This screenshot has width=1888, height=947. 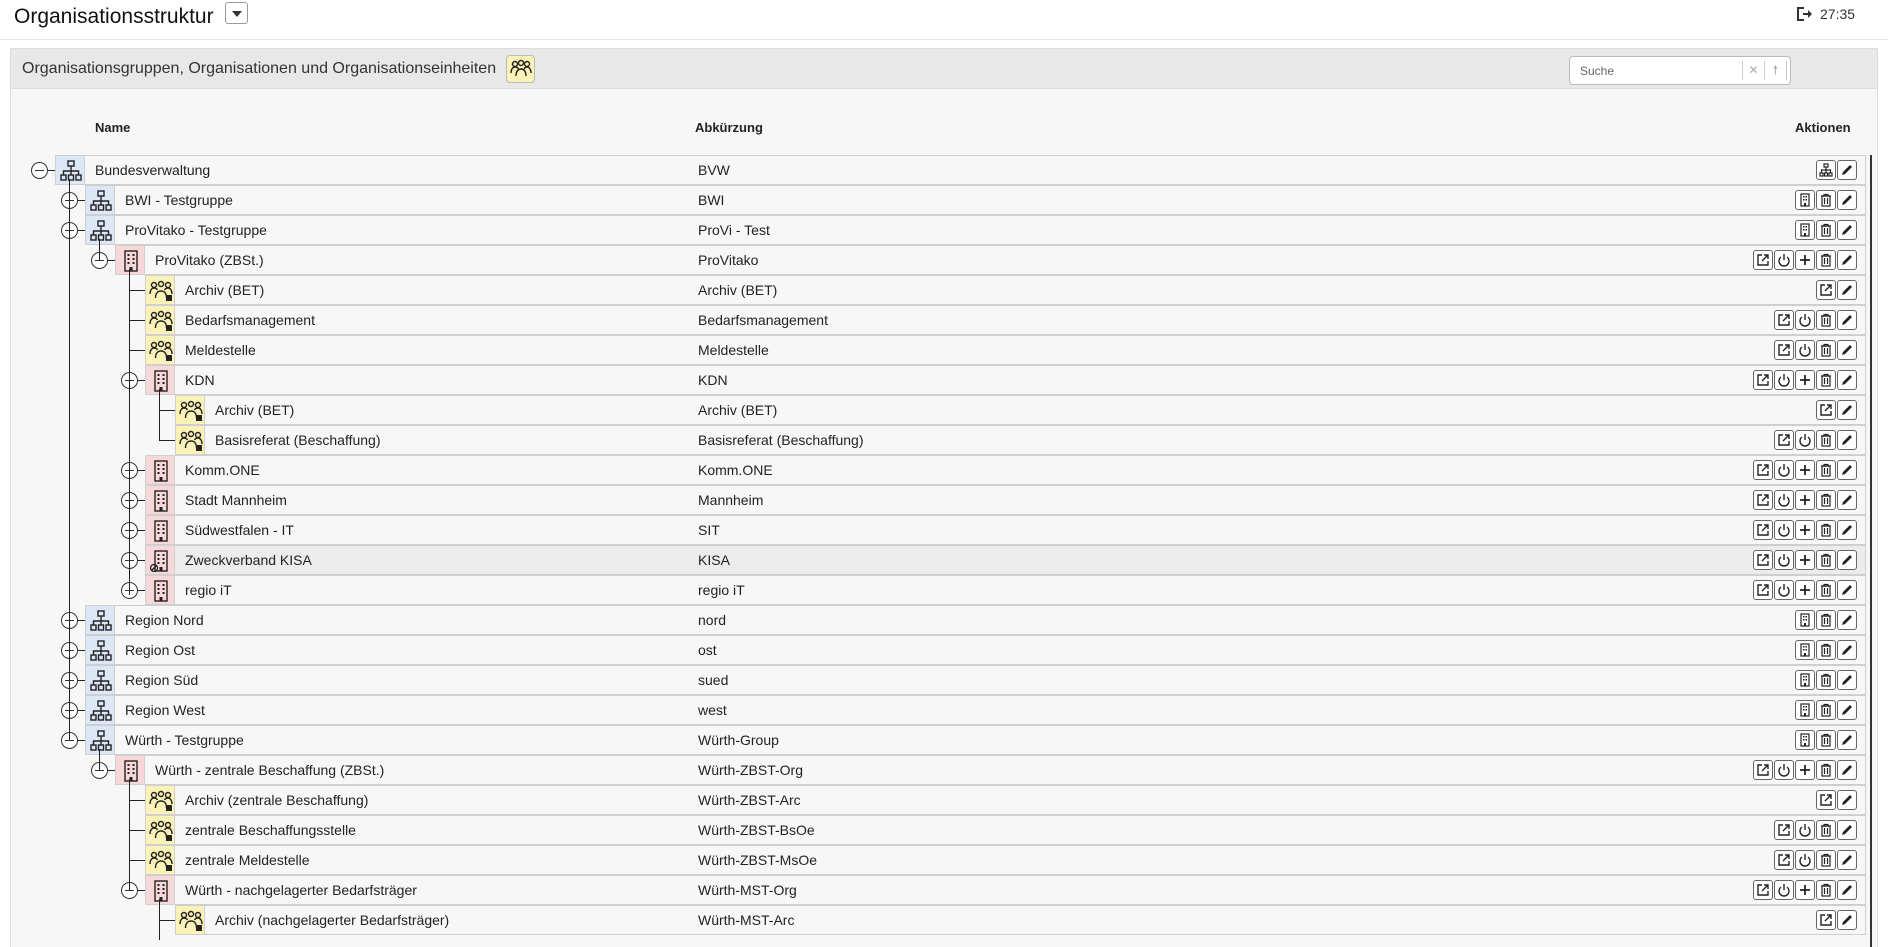 I want to click on tree-row: BWI - Testgruppe BWI, so click(x=940, y=200).